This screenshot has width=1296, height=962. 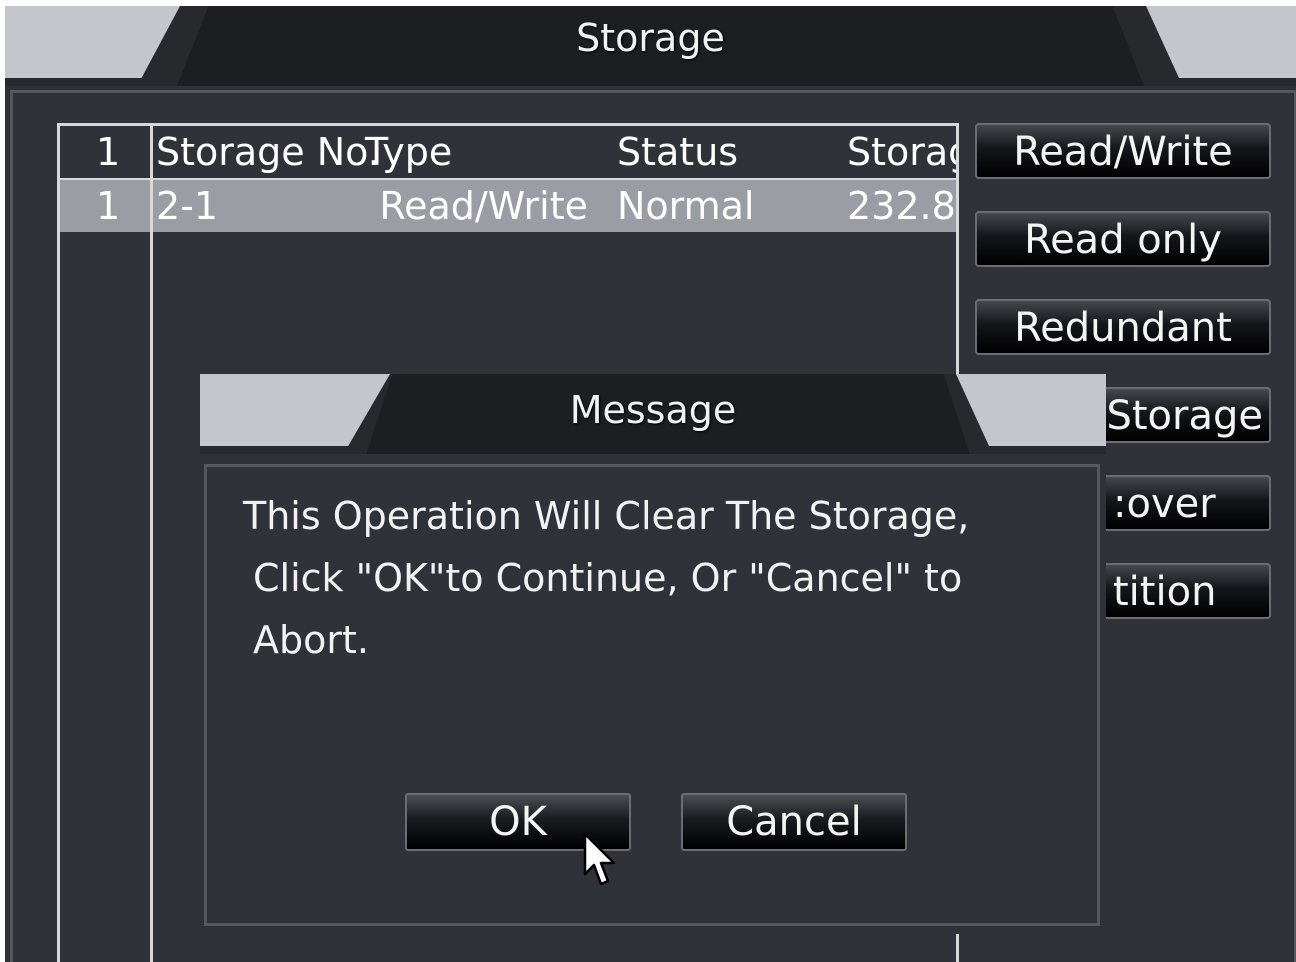 I want to click on row-status: Normal, so click(x=686, y=206).